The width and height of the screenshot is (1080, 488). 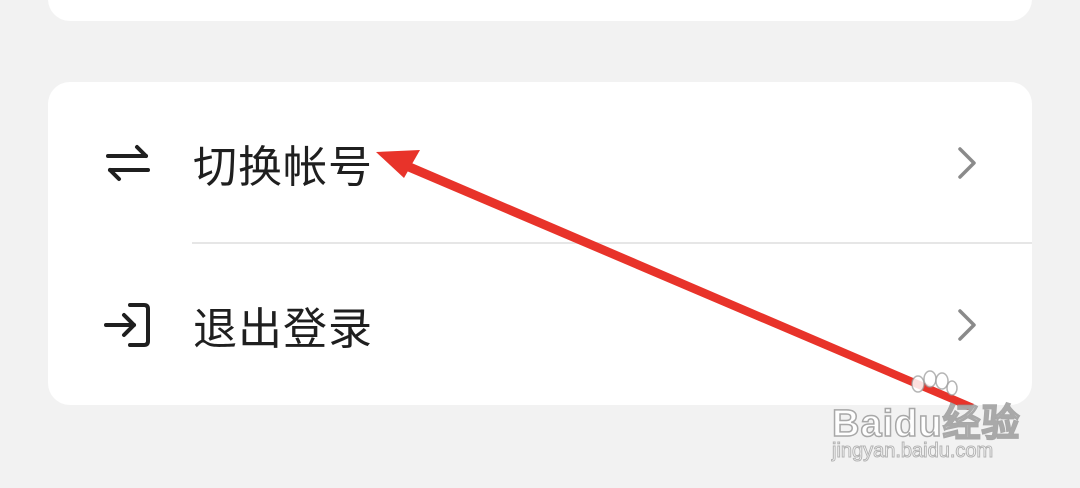 I want to click on logout-label: 退出登录, so click(x=283, y=329).